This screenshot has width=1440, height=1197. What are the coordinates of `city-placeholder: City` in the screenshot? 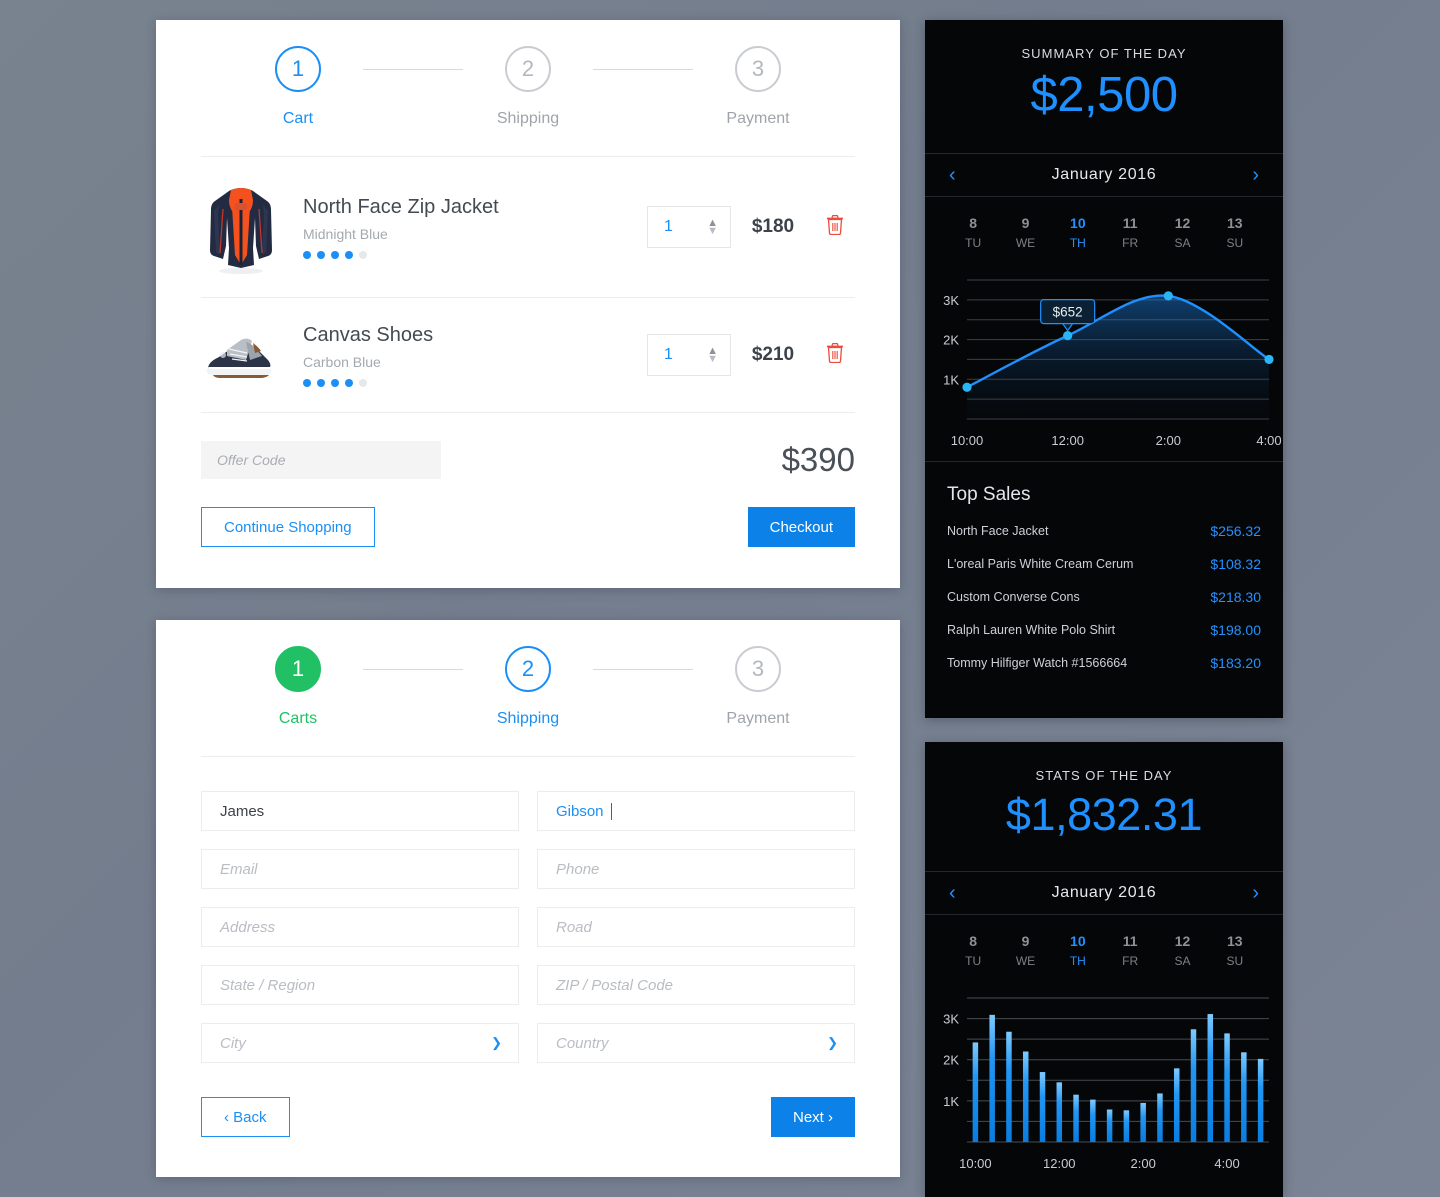 It's located at (233, 1043).